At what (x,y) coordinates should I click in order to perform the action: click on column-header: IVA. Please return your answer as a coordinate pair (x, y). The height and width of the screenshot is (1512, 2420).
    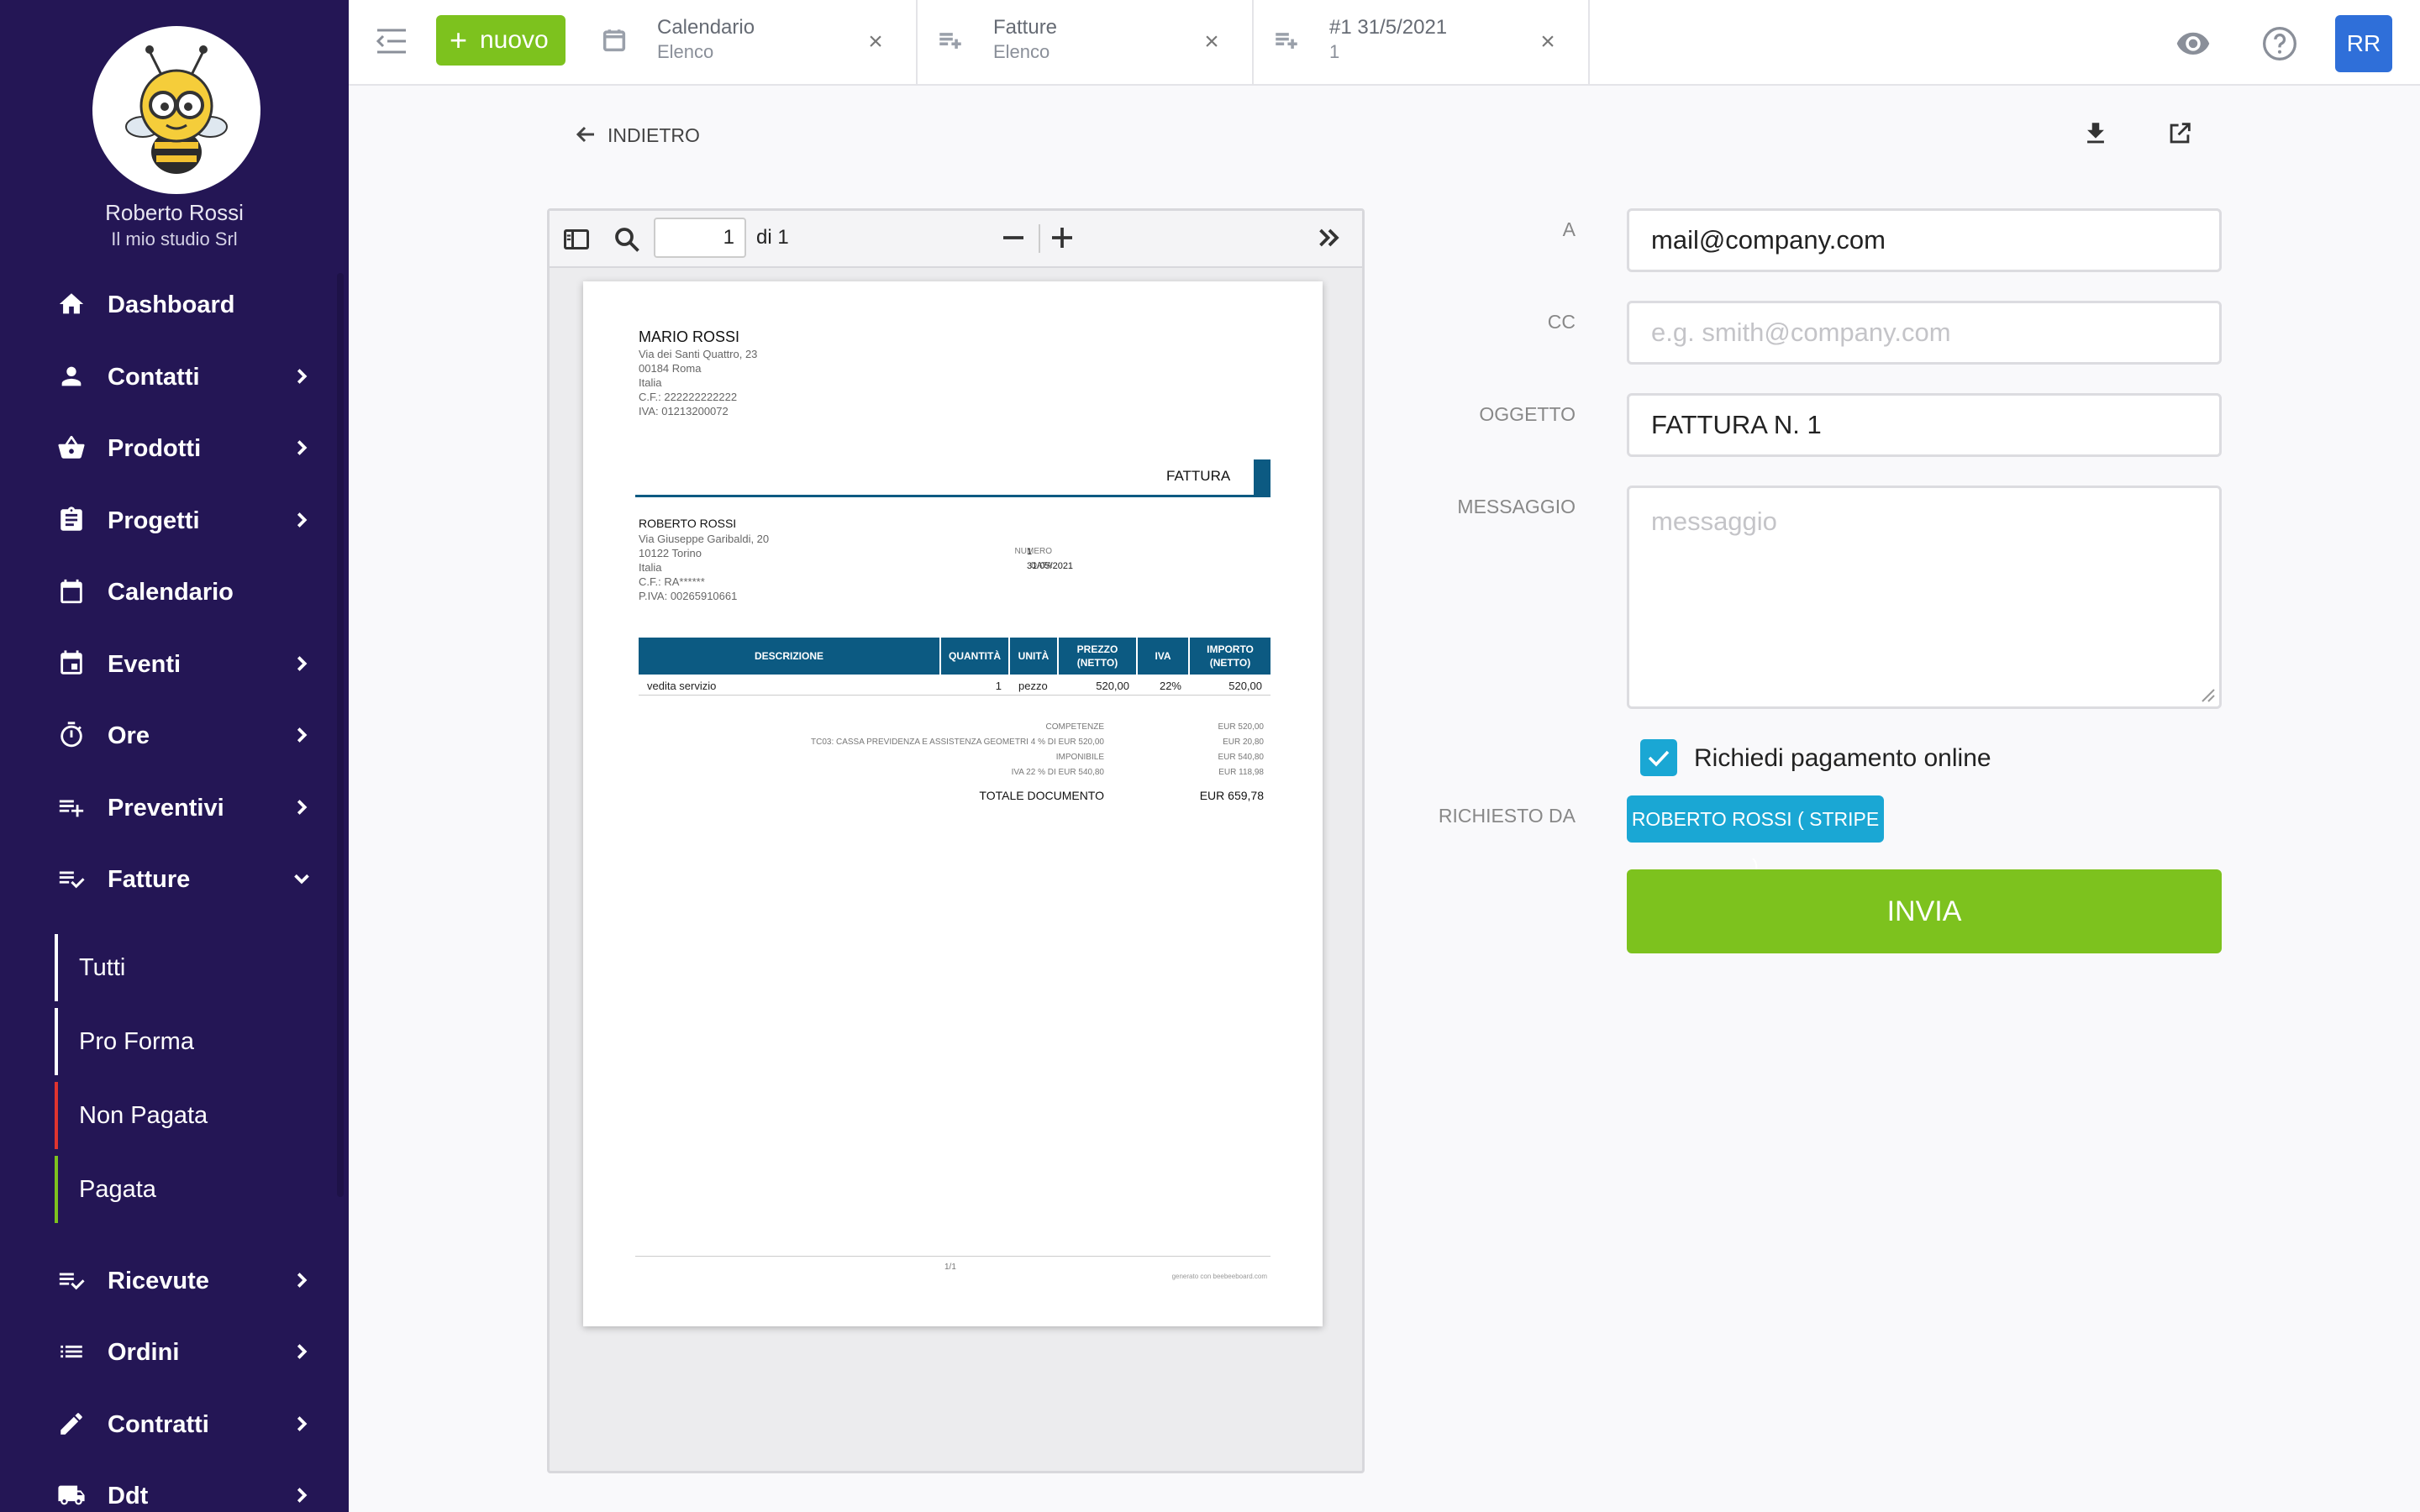
    Looking at the image, I should click on (1164, 656).